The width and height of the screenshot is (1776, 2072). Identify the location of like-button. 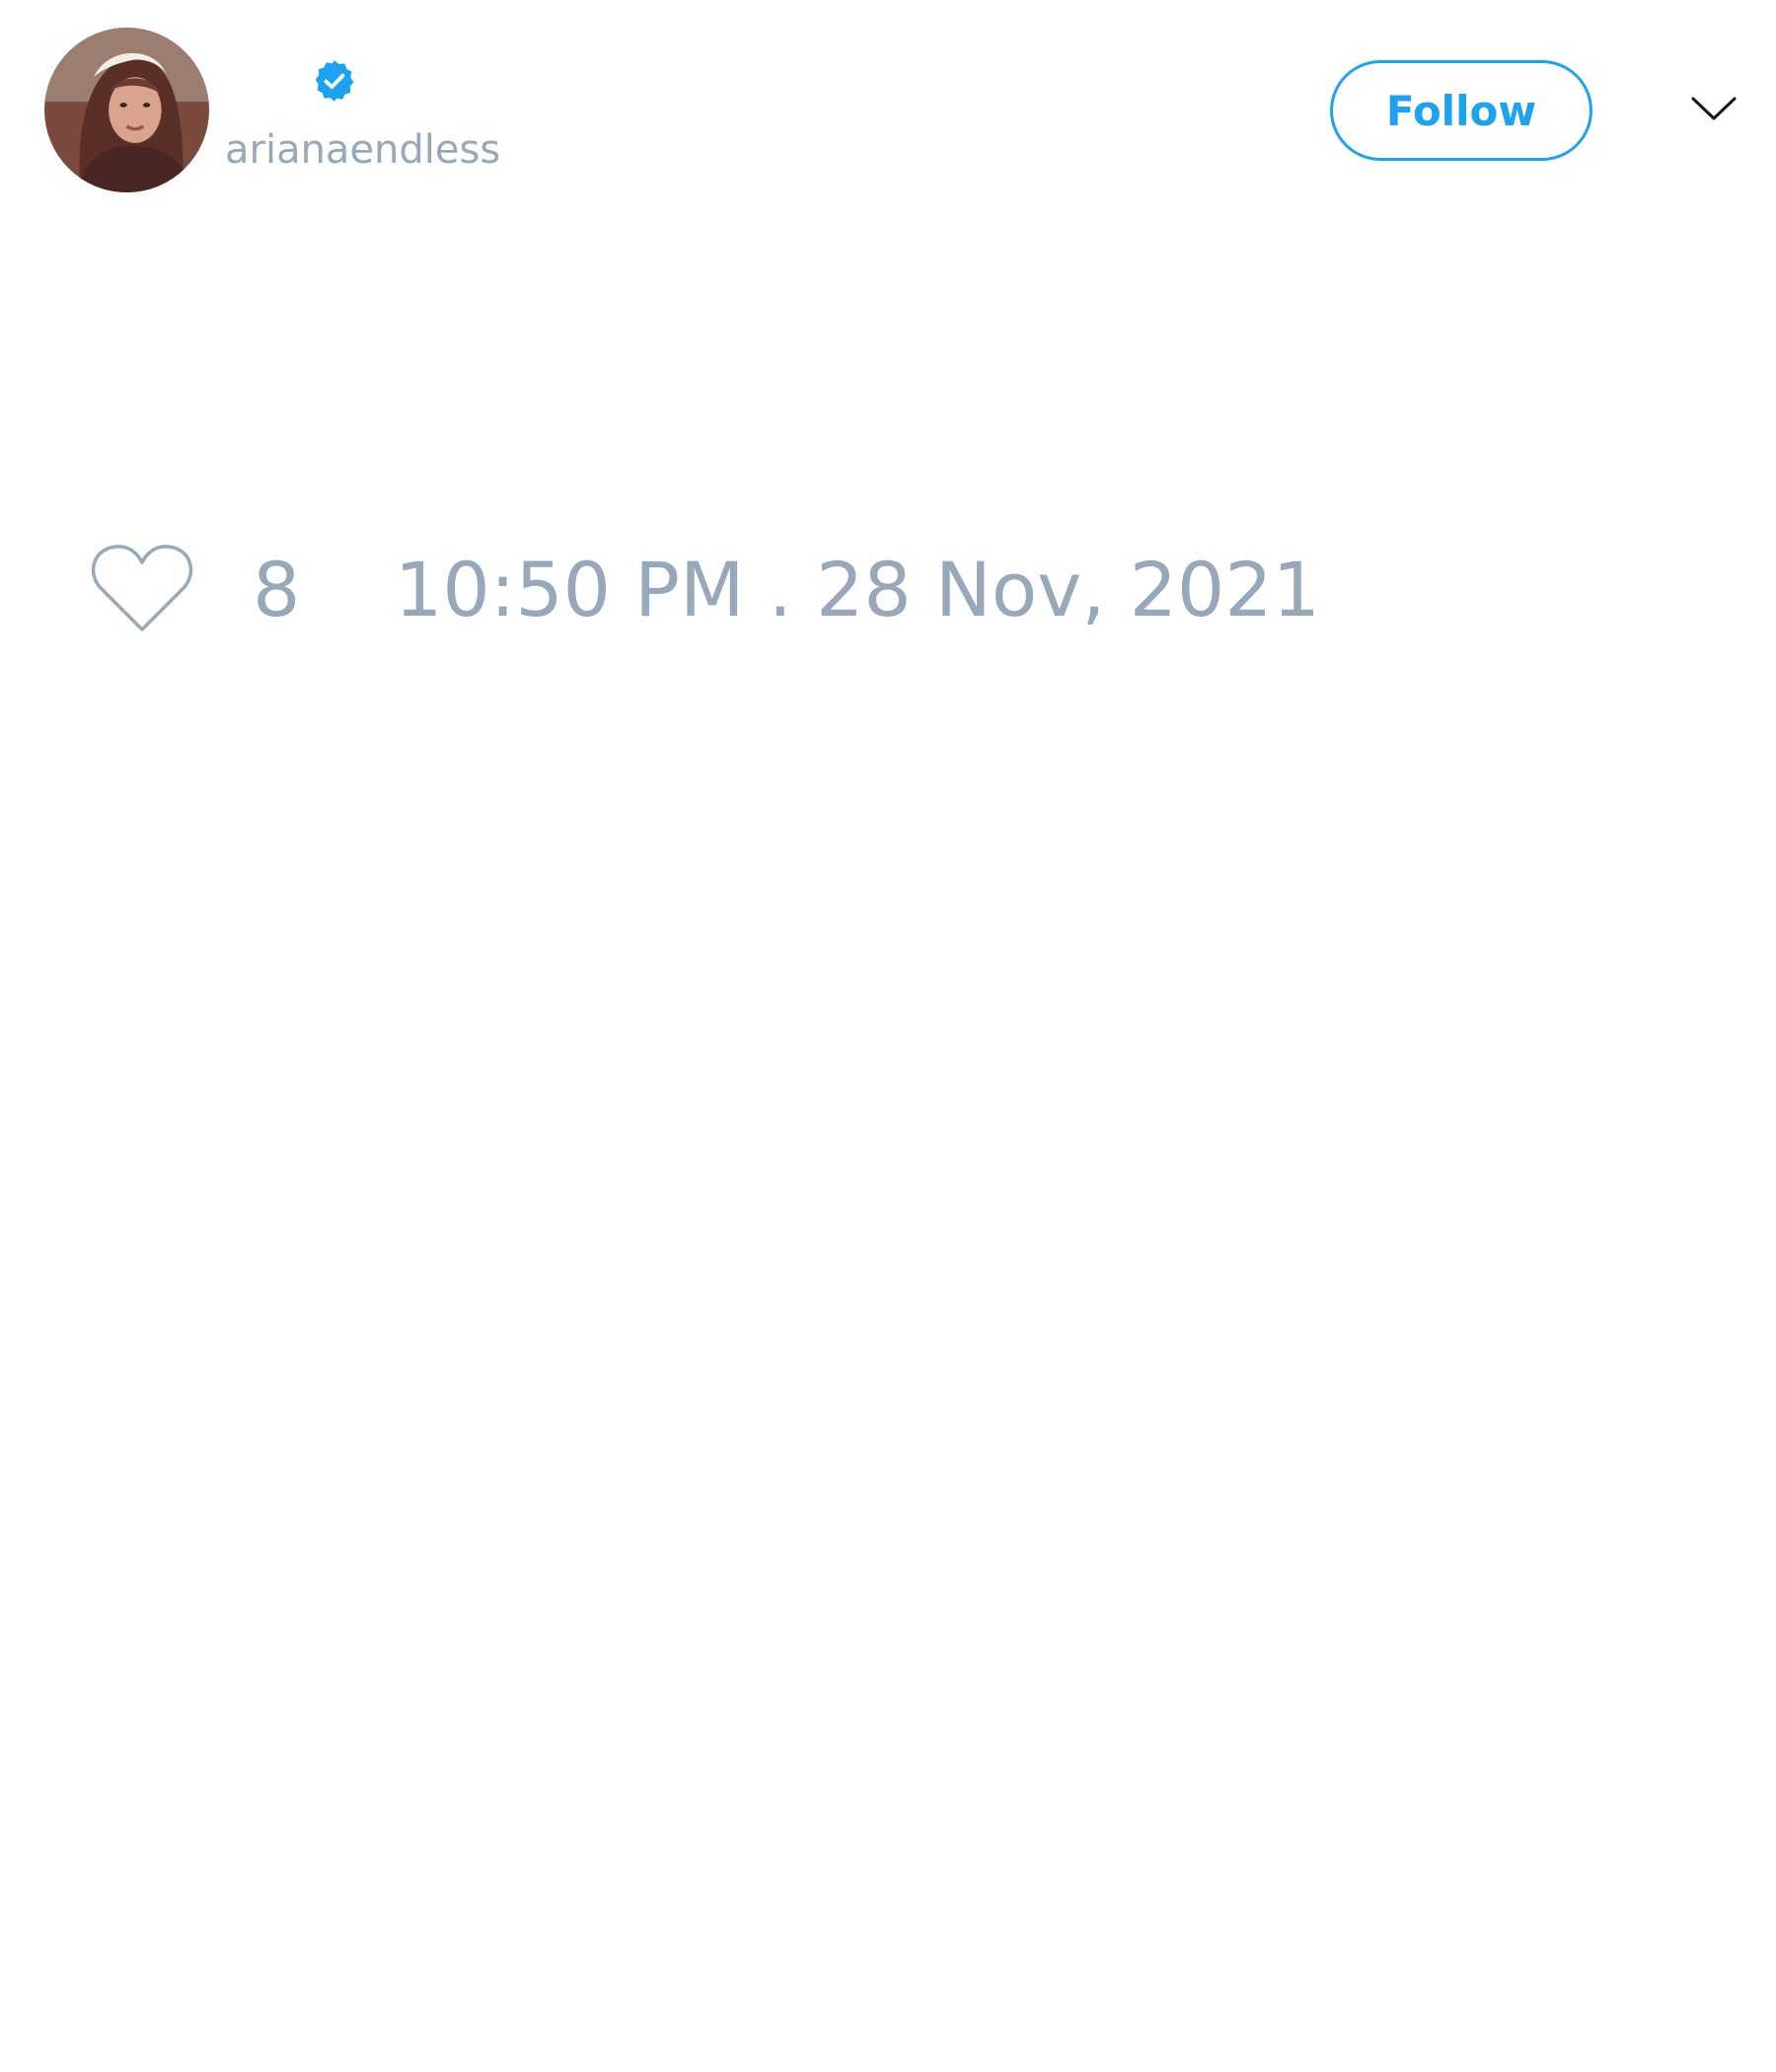
(142, 588).